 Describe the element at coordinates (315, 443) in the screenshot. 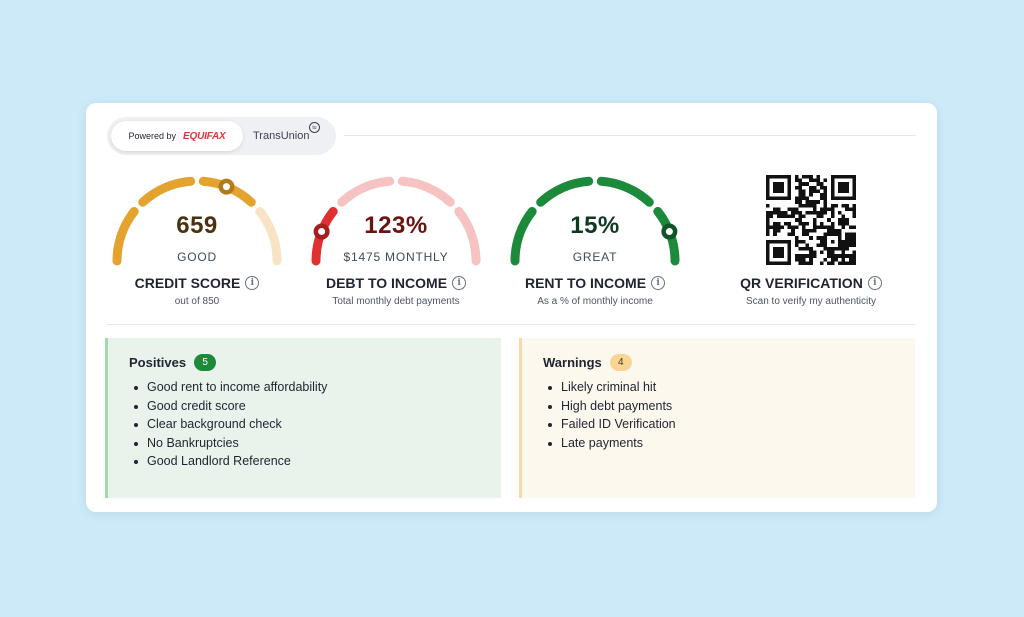

I see `list-item: No Bankruptcies` at that location.